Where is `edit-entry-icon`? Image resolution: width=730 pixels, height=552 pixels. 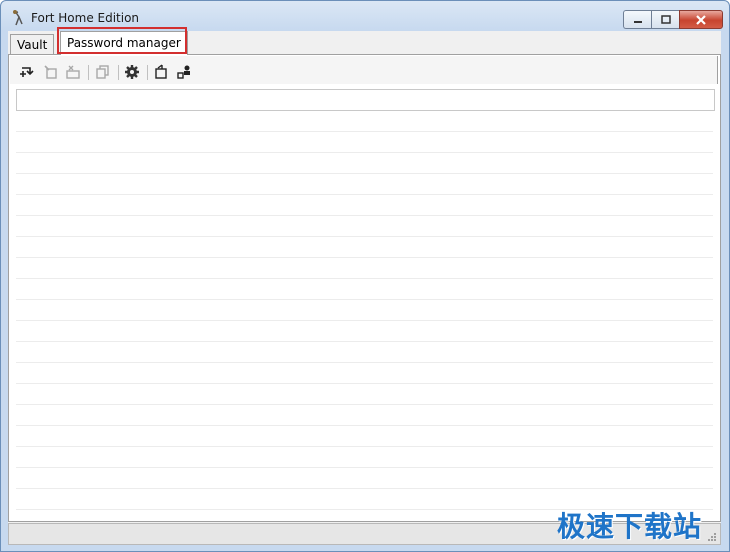
edit-entry-icon is located at coordinates (50, 72).